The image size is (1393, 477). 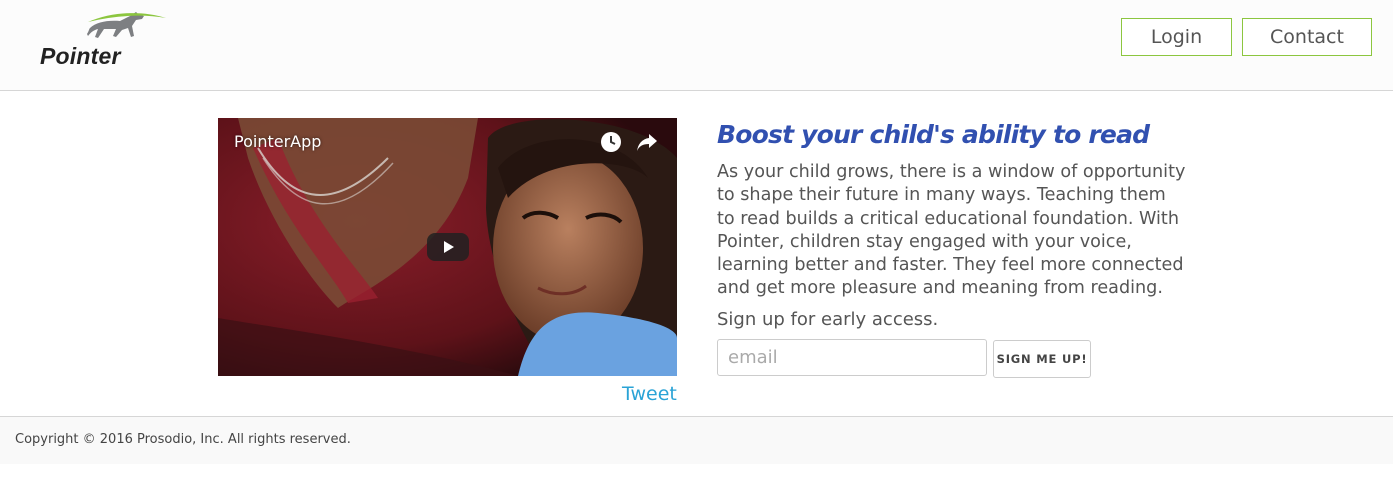 I want to click on tweet-link: Tweet, so click(x=649, y=394).